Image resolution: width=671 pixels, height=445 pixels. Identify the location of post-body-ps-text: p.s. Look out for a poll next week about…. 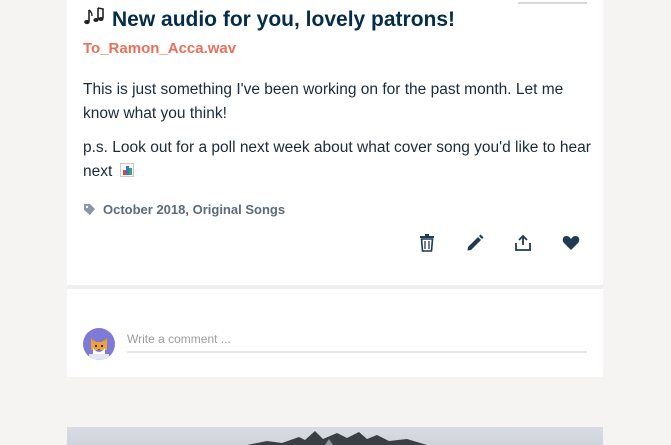
(337, 159).